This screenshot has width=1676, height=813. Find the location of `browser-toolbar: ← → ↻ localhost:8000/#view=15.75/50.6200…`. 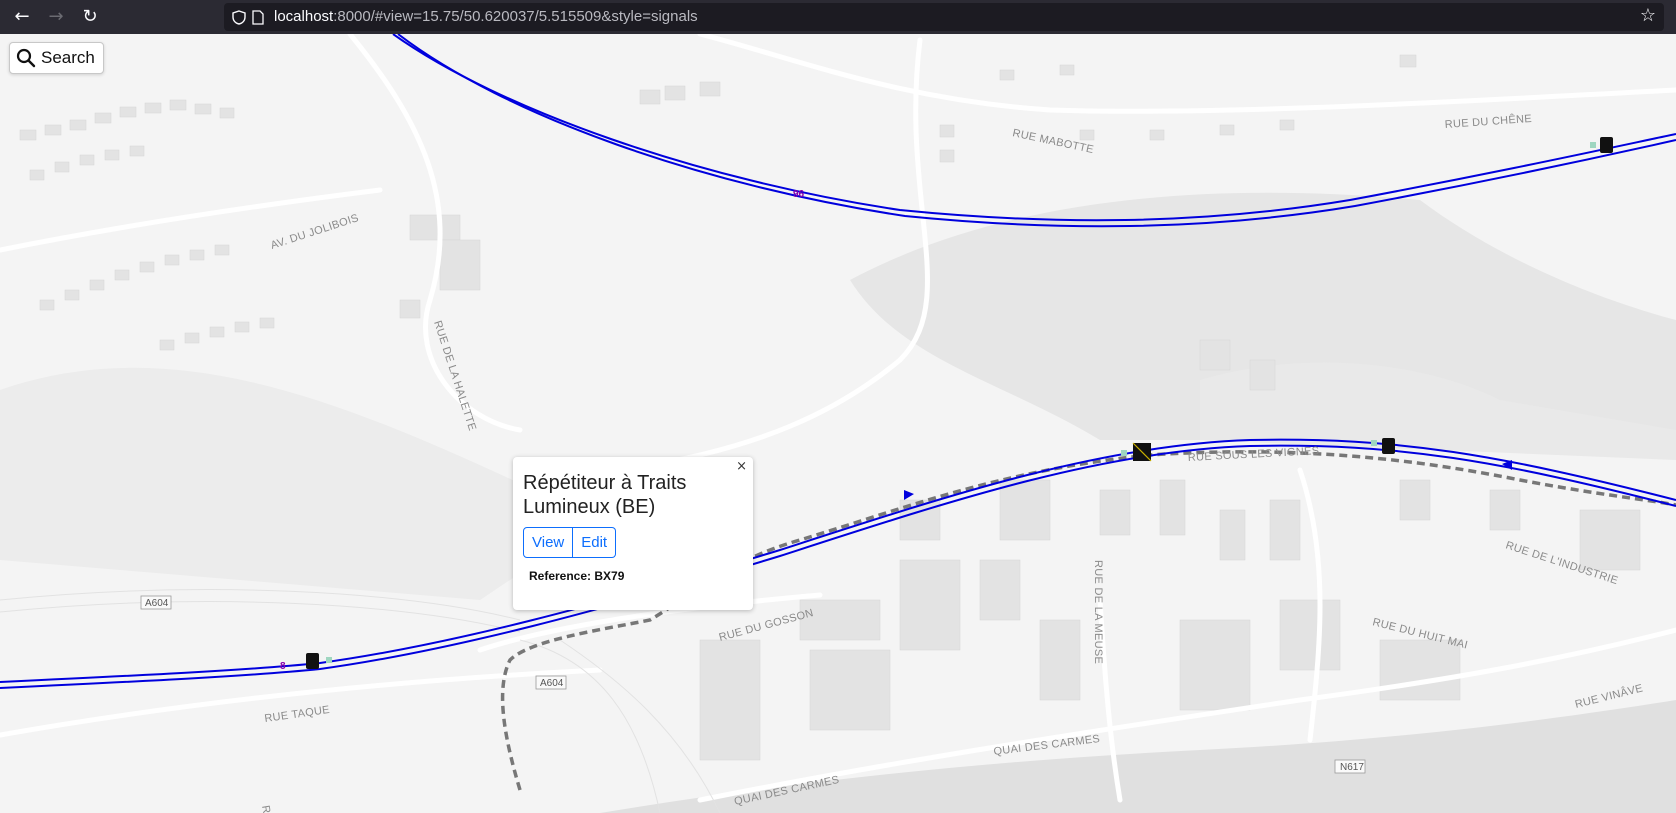

browser-toolbar: ← → ↻ localhost:8000/#view=15.75/50.6200… is located at coordinates (838, 17).